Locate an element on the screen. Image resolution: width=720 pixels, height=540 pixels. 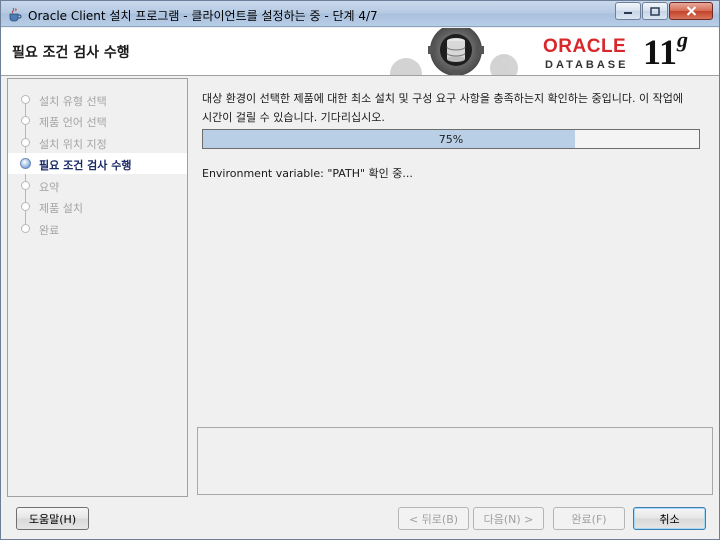
step-finish: 완료 is located at coordinates (97, 228).